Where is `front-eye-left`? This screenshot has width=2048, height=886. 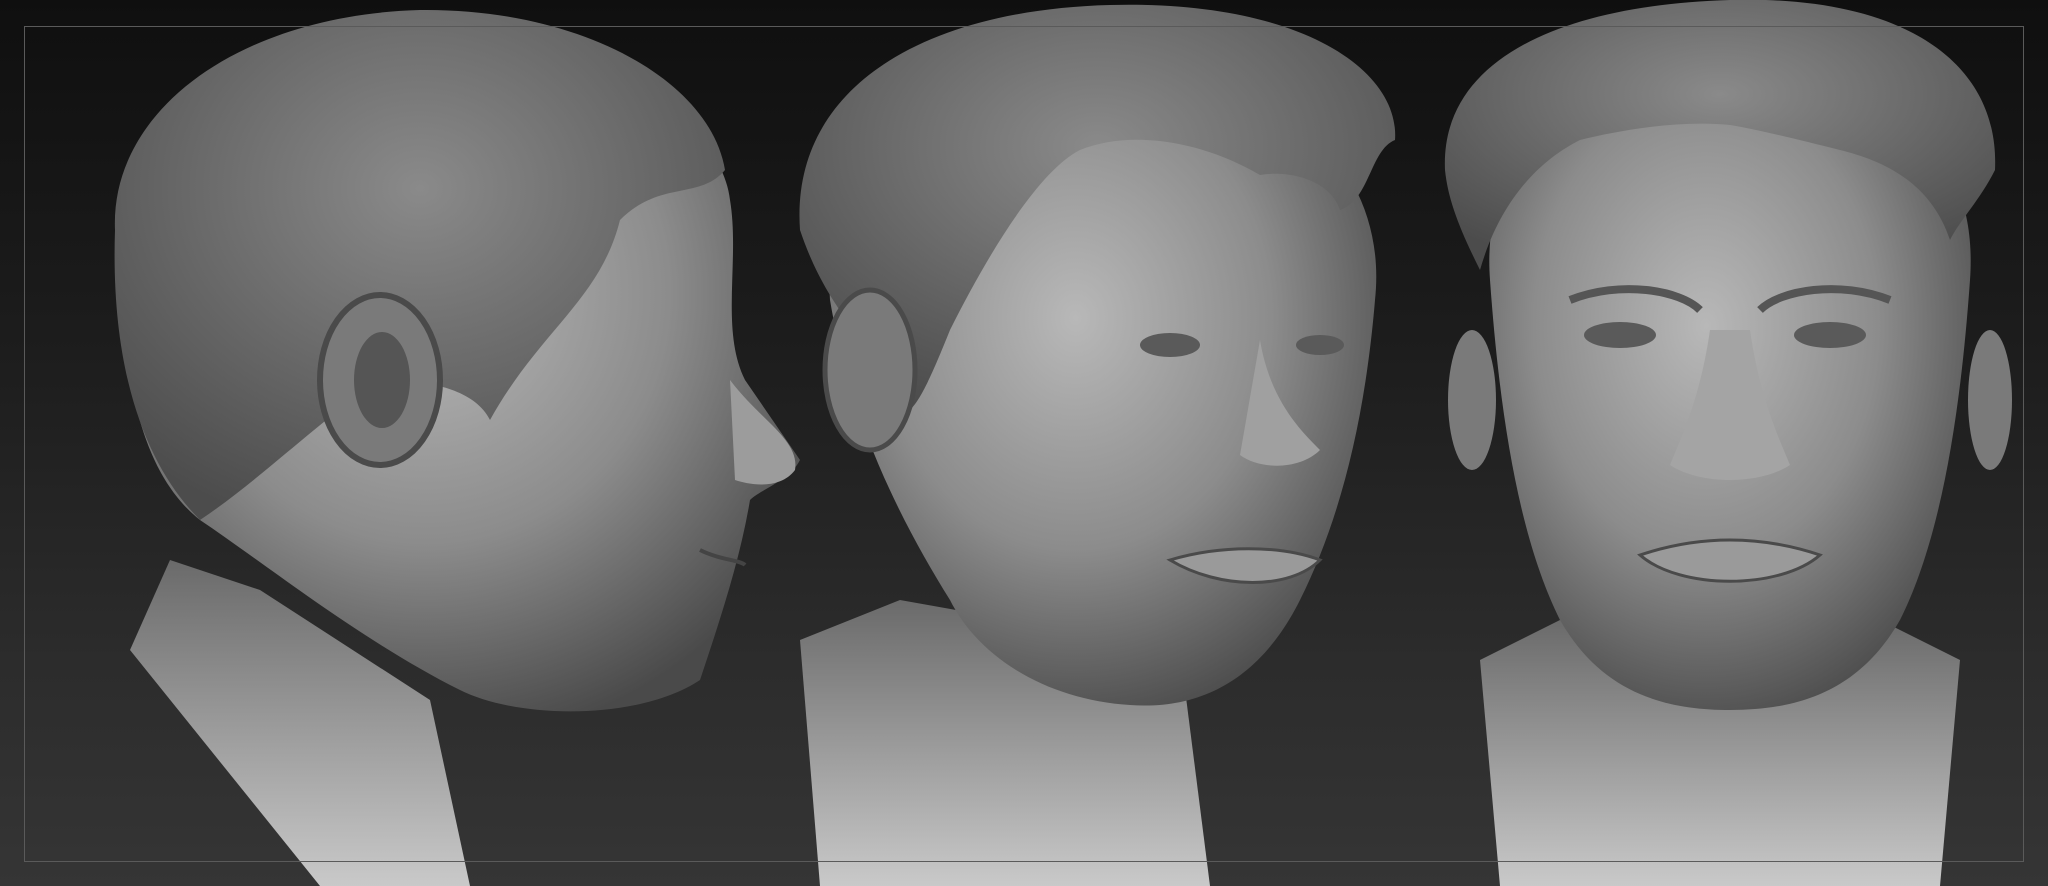
front-eye-left is located at coordinates (1620, 335).